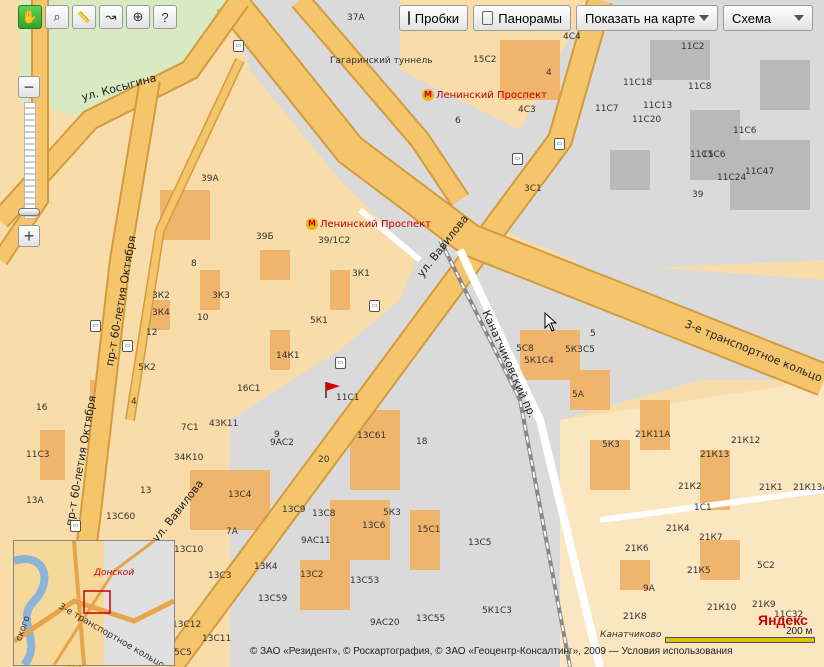  I want to click on house-number-label: 11С2, so click(693, 47).